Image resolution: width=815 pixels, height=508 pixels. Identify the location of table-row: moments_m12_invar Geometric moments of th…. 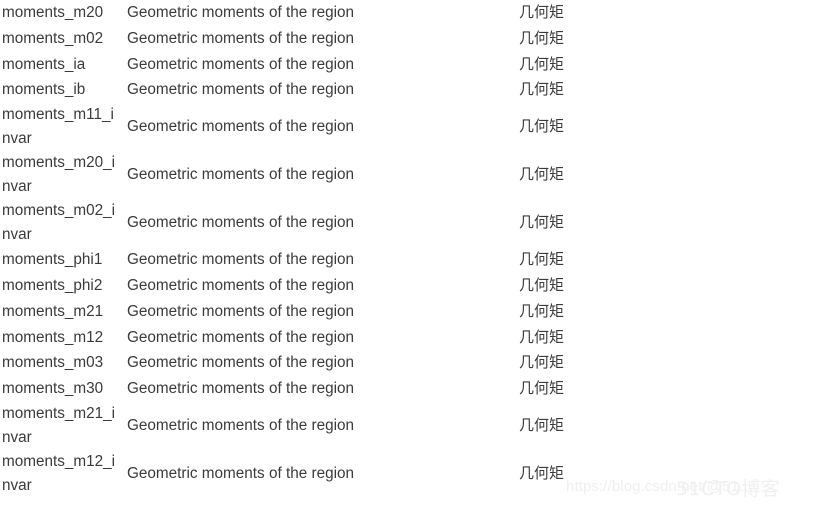
(407, 474).